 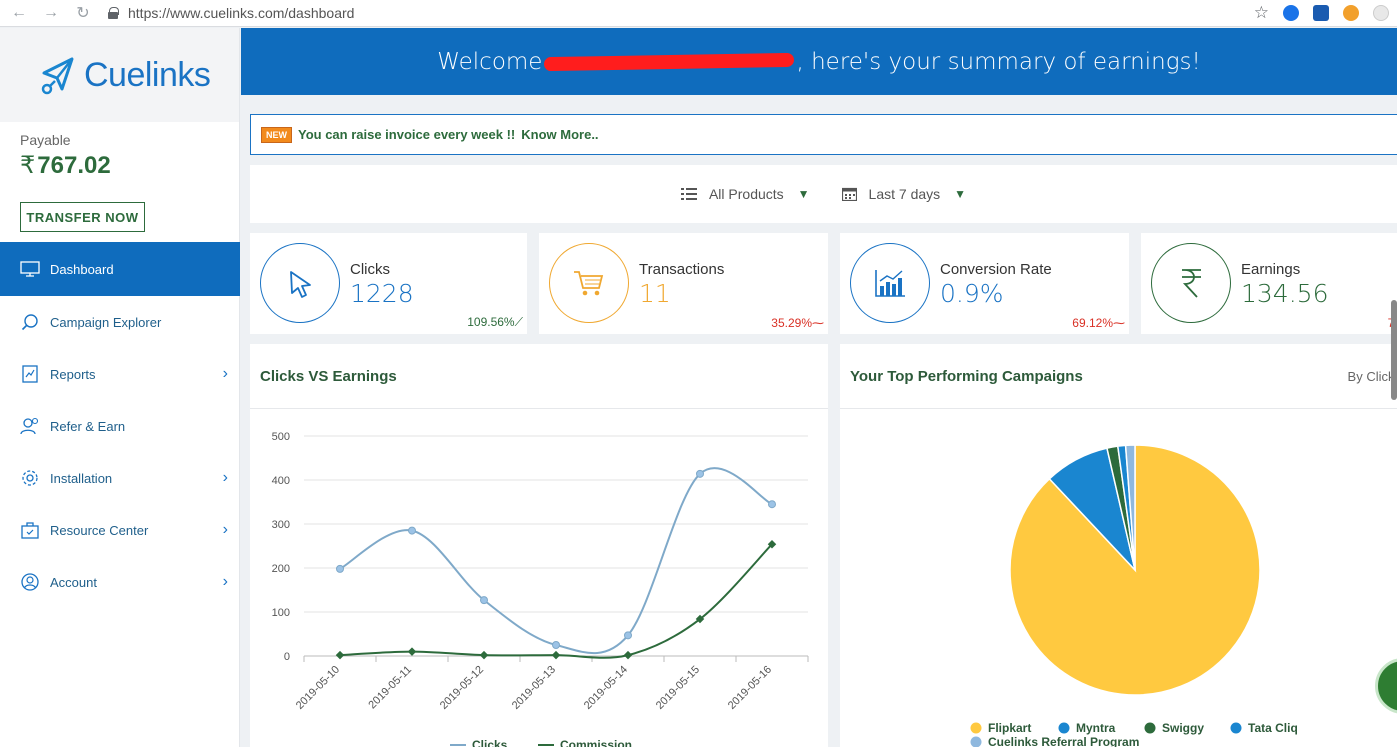 What do you see at coordinates (1191, 283) in the screenshot?
I see `rupee-icon` at bounding box center [1191, 283].